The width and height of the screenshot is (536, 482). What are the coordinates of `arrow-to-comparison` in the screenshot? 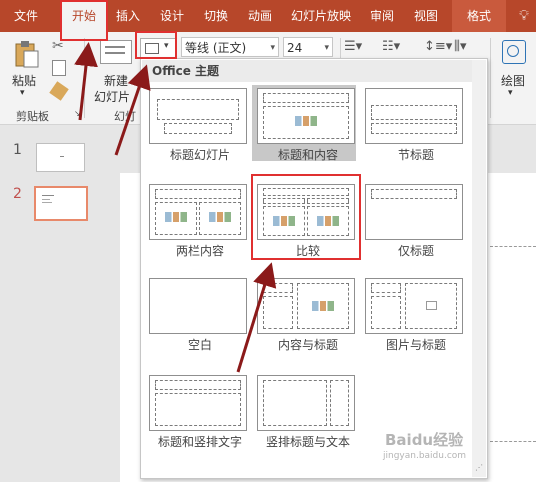 It's located at (256, 317).